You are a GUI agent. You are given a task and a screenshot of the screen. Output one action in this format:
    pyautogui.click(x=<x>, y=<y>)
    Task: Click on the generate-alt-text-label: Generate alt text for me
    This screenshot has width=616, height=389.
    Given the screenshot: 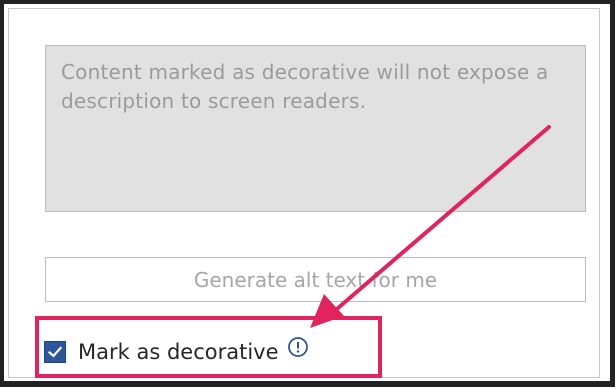 What is the action you would take?
    pyautogui.click(x=315, y=279)
    